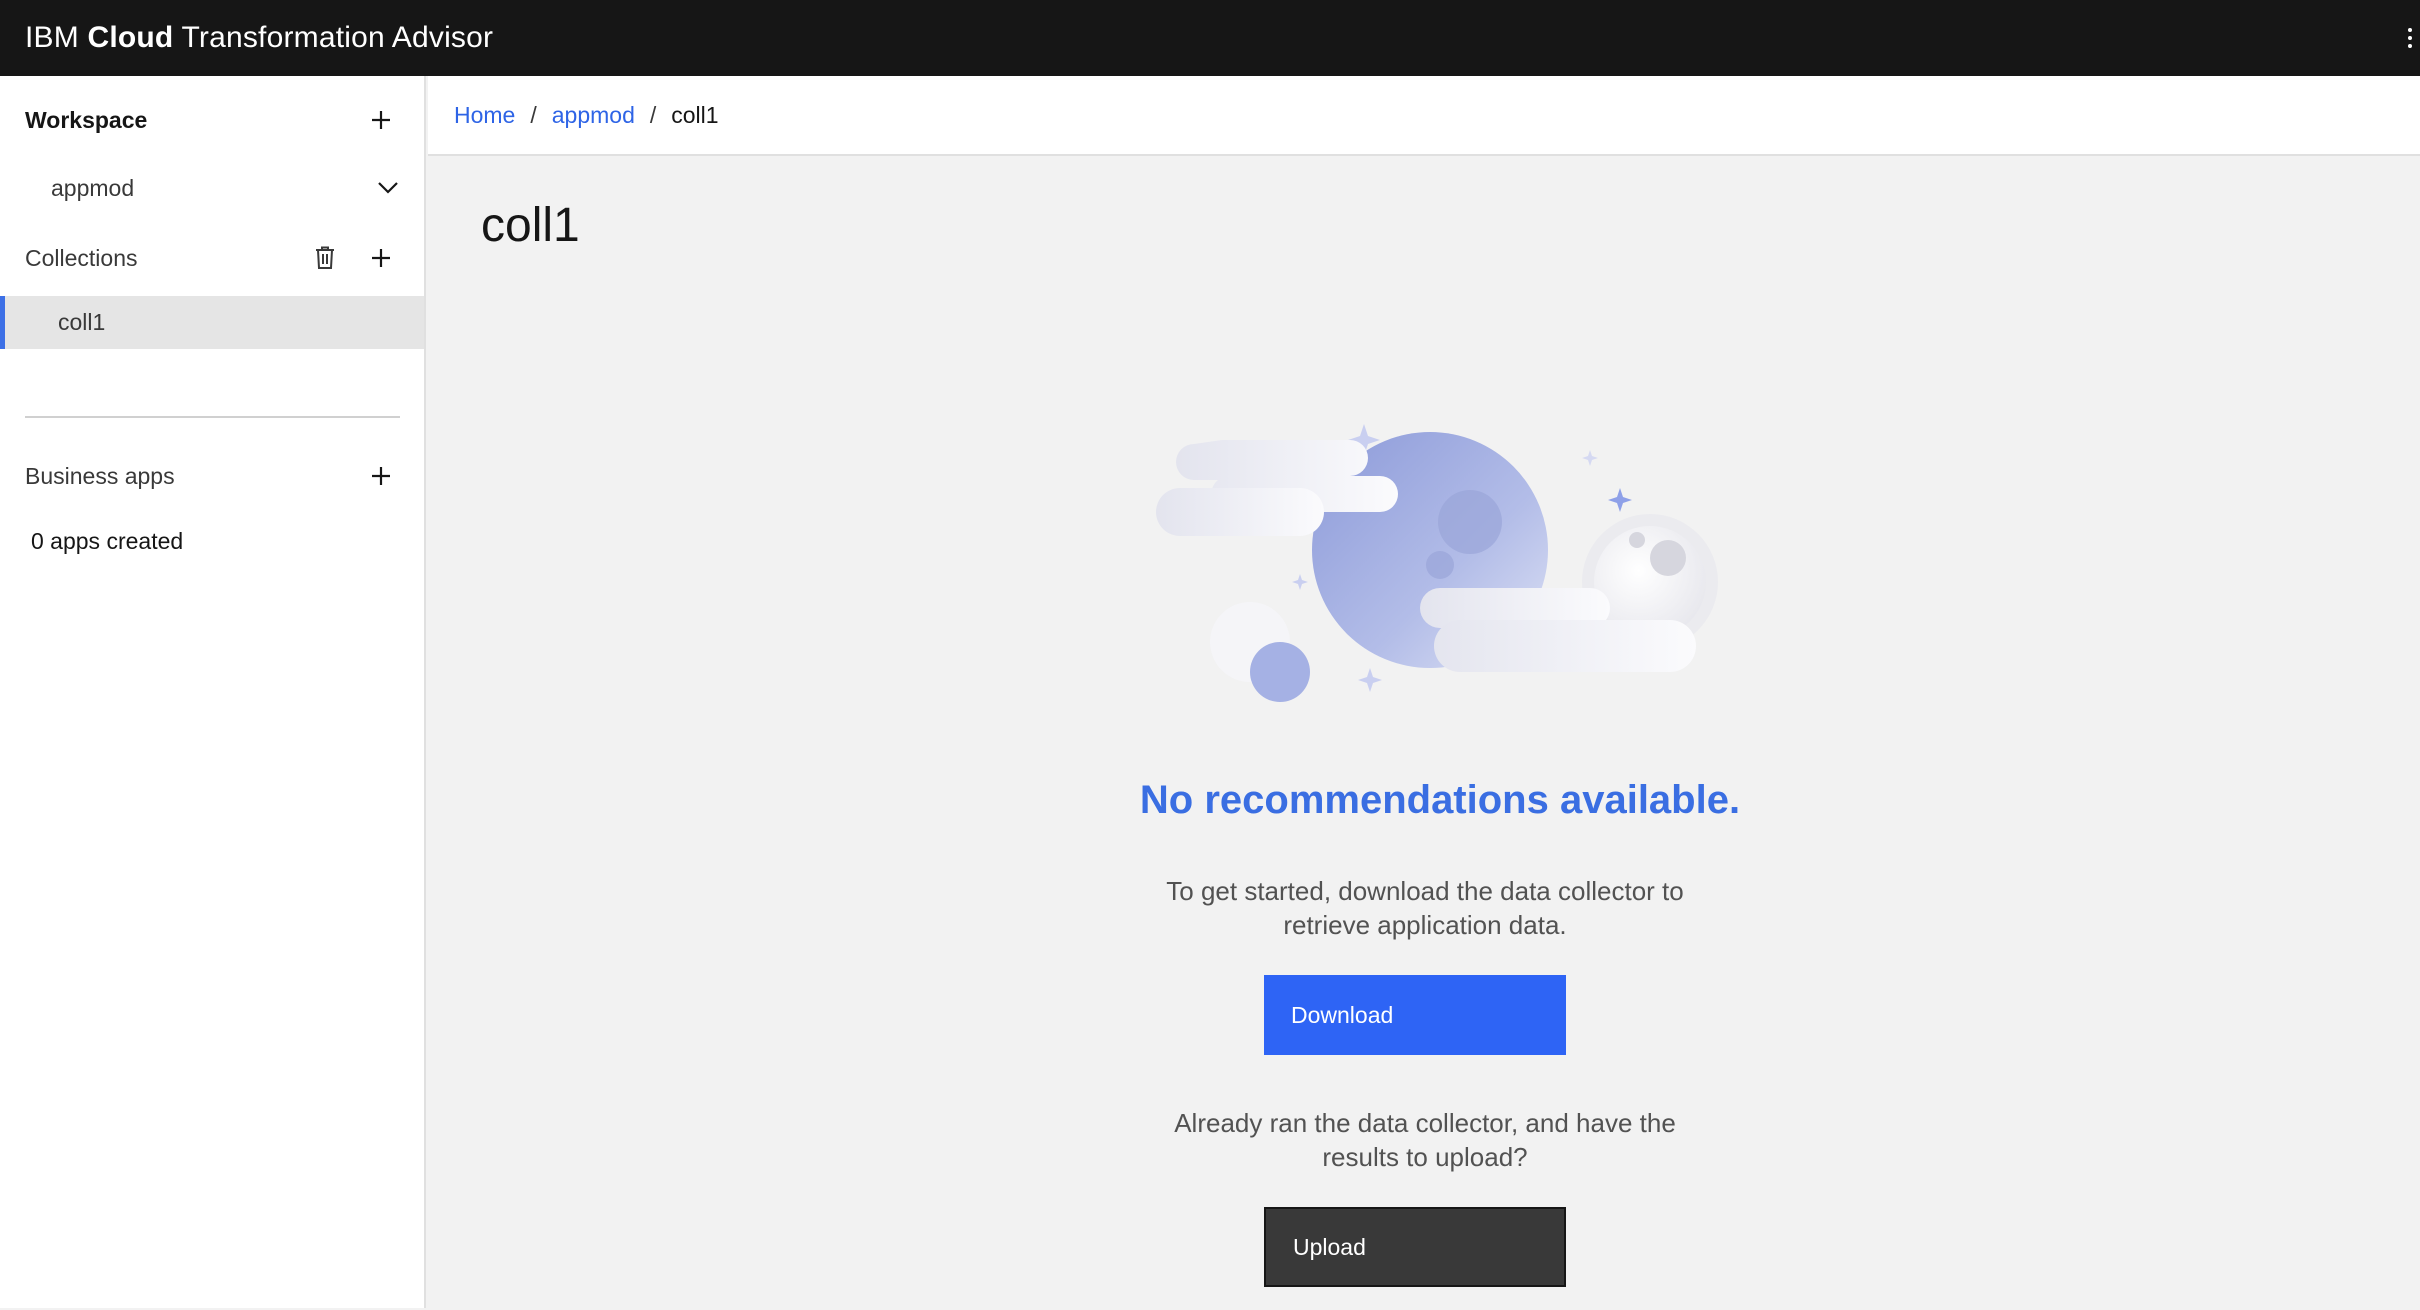 The image size is (2420, 1310). What do you see at coordinates (353, 258) in the screenshot?
I see `collections-actions` at bounding box center [353, 258].